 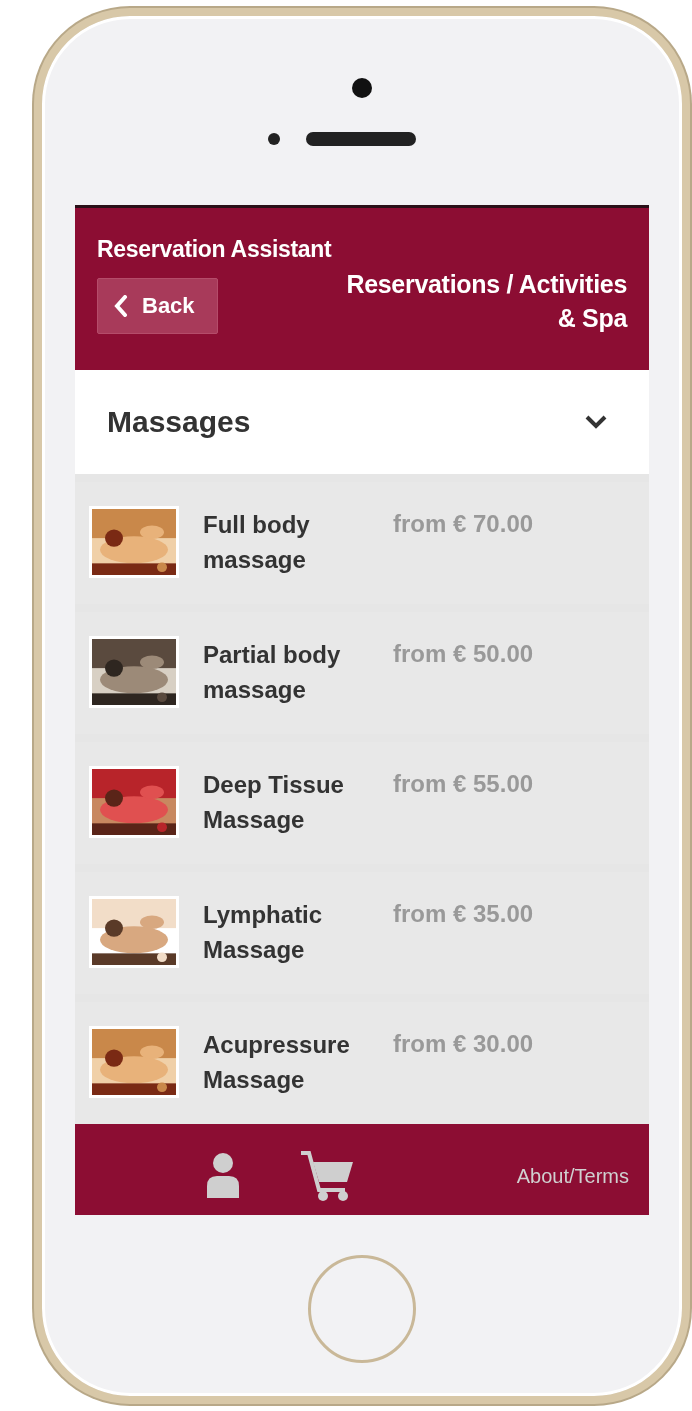 I want to click on service-price: from € 30.00, so click(x=463, y=1044).